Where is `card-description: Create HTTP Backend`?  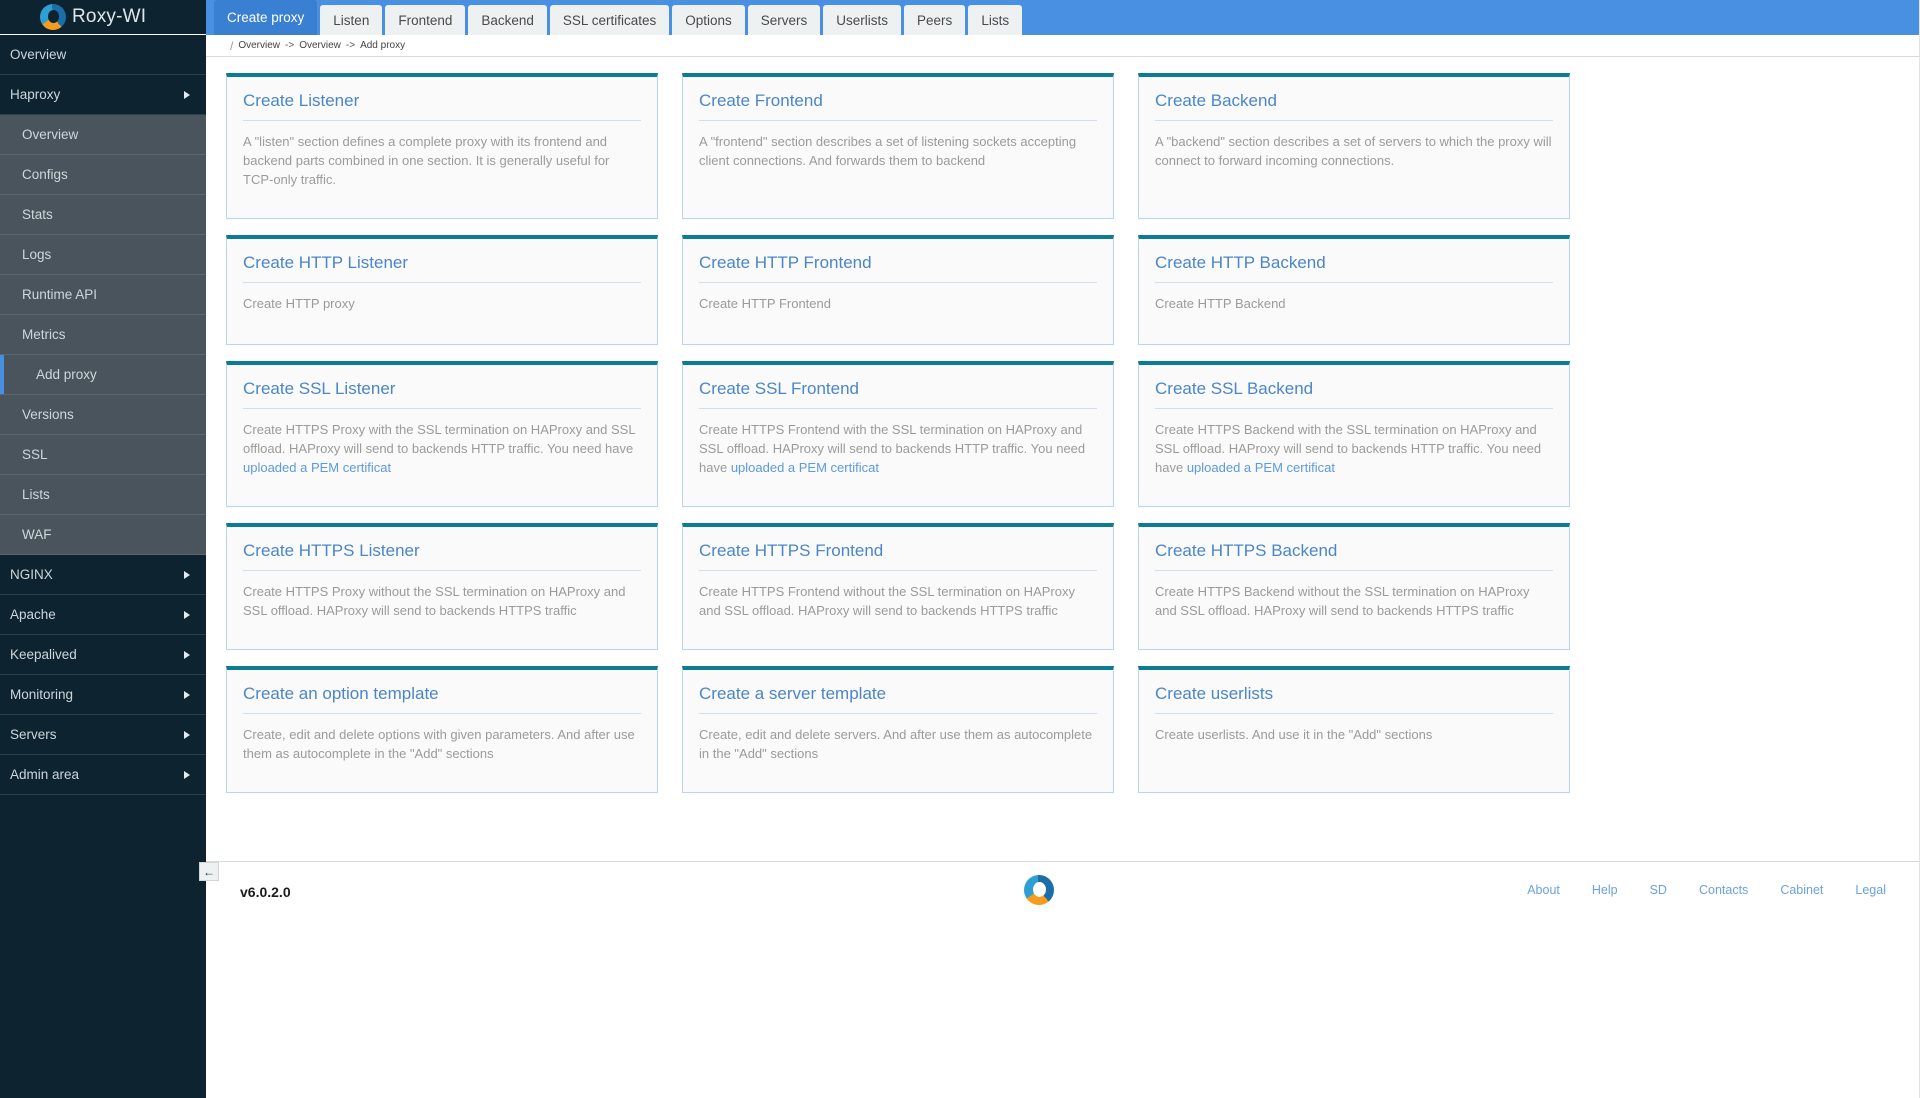
card-description: Create HTTP Backend is located at coordinates (1354, 303).